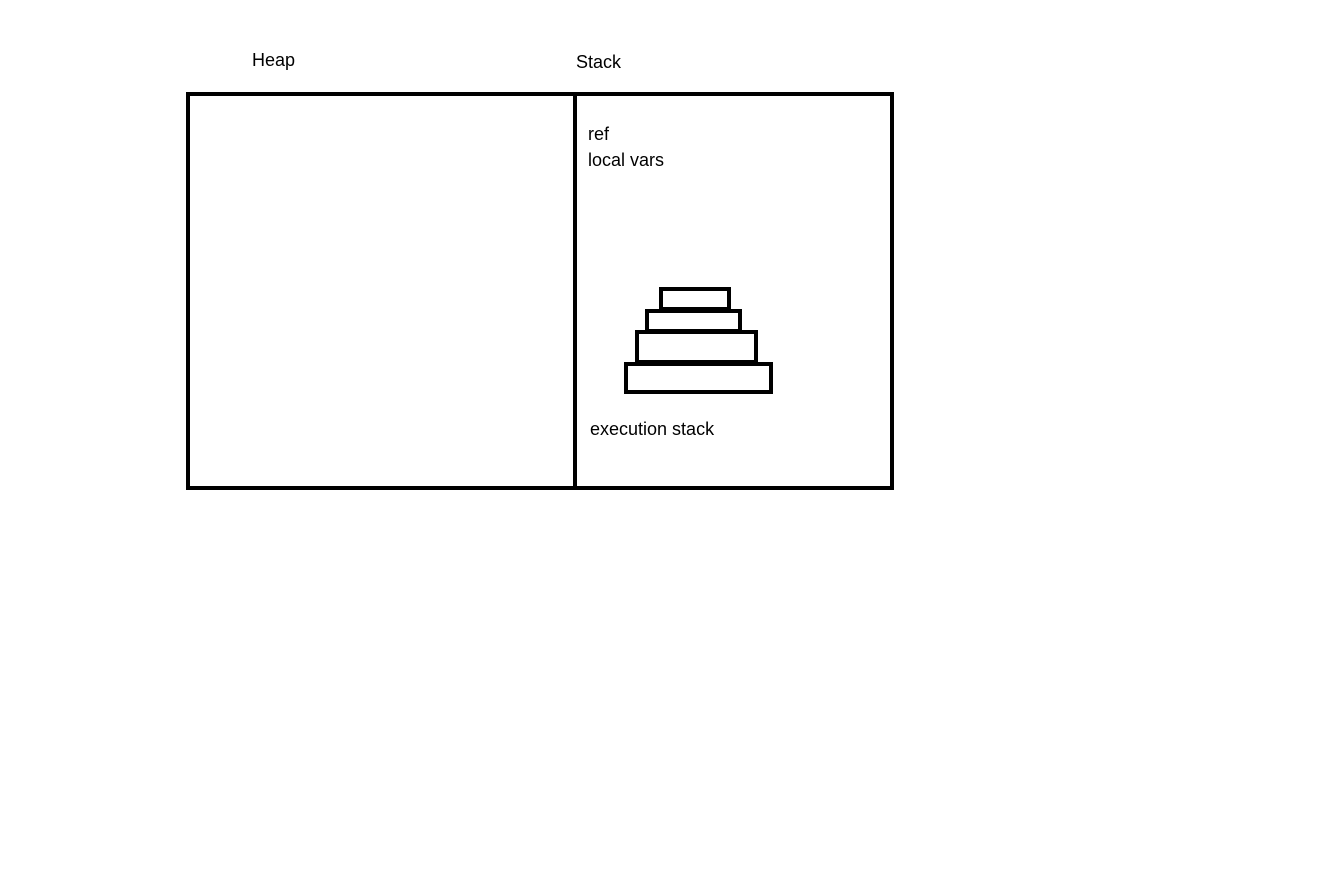  Describe the element at coordinates (599, 134) in the screenshot. I see `ref-label: ref` at that location.